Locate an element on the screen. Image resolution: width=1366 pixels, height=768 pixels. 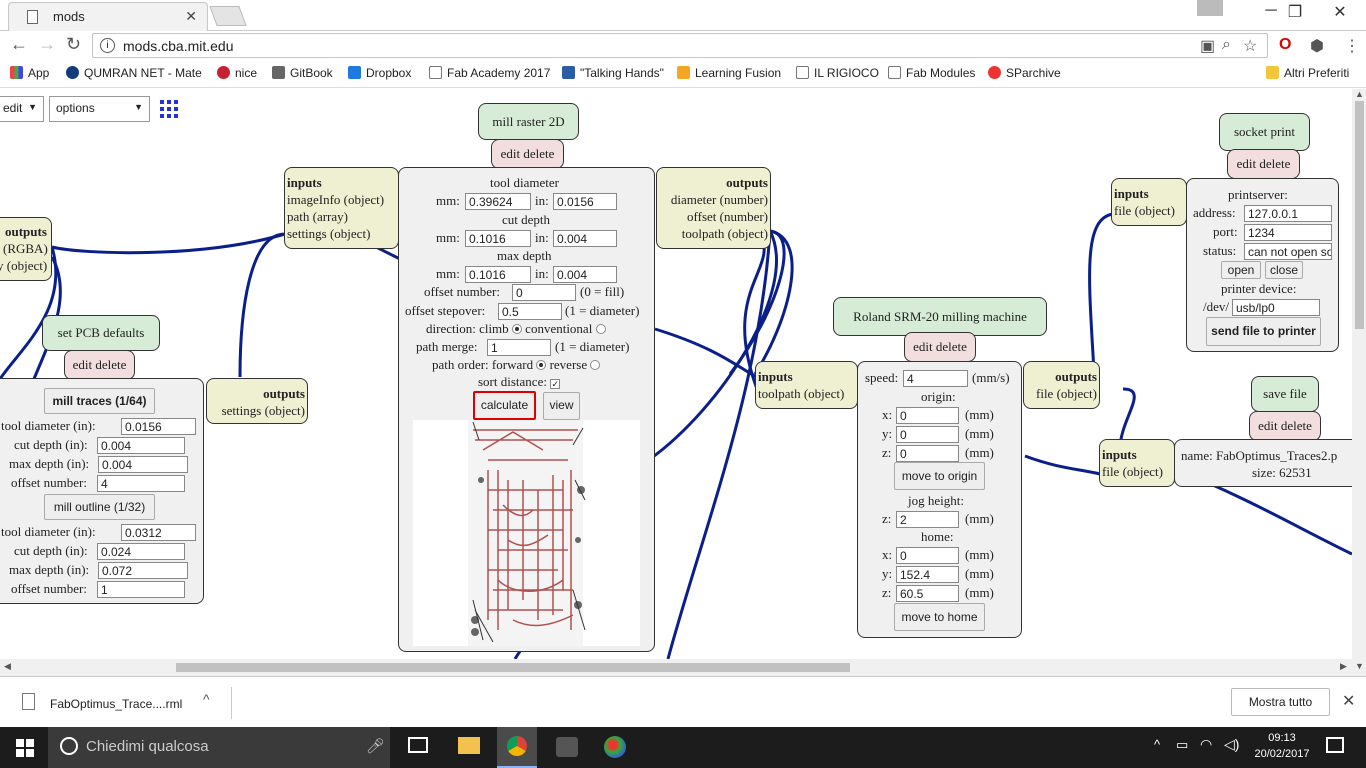
traces-cut-depth-input: 0.004 is located at coordinates (141, 445).